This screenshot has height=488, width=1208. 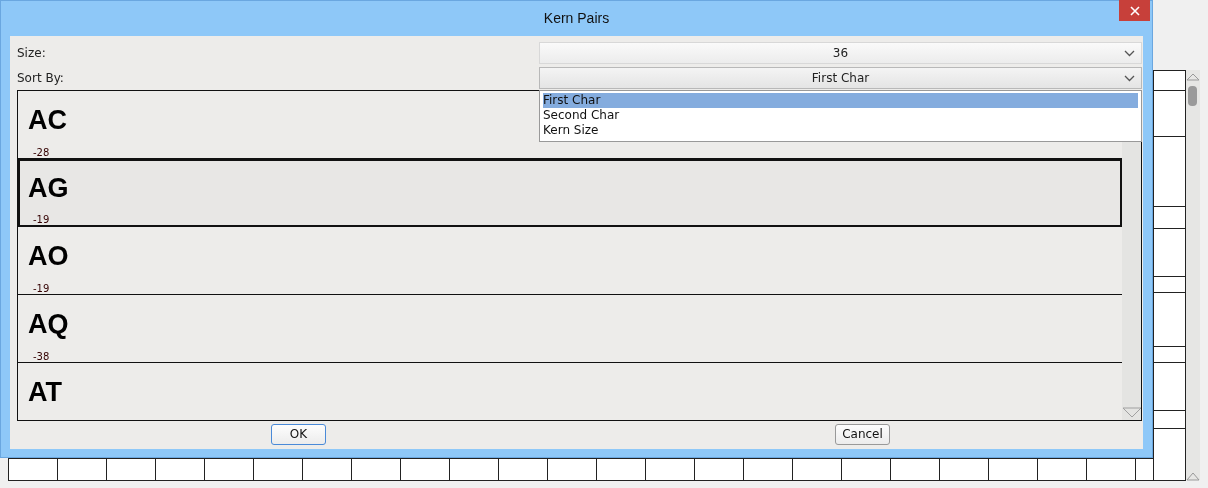 What do you see at coordinates (48, 256) in the screenshot?
I see `kern-pair-glyphs: AO` at bounding box center [48, 256].